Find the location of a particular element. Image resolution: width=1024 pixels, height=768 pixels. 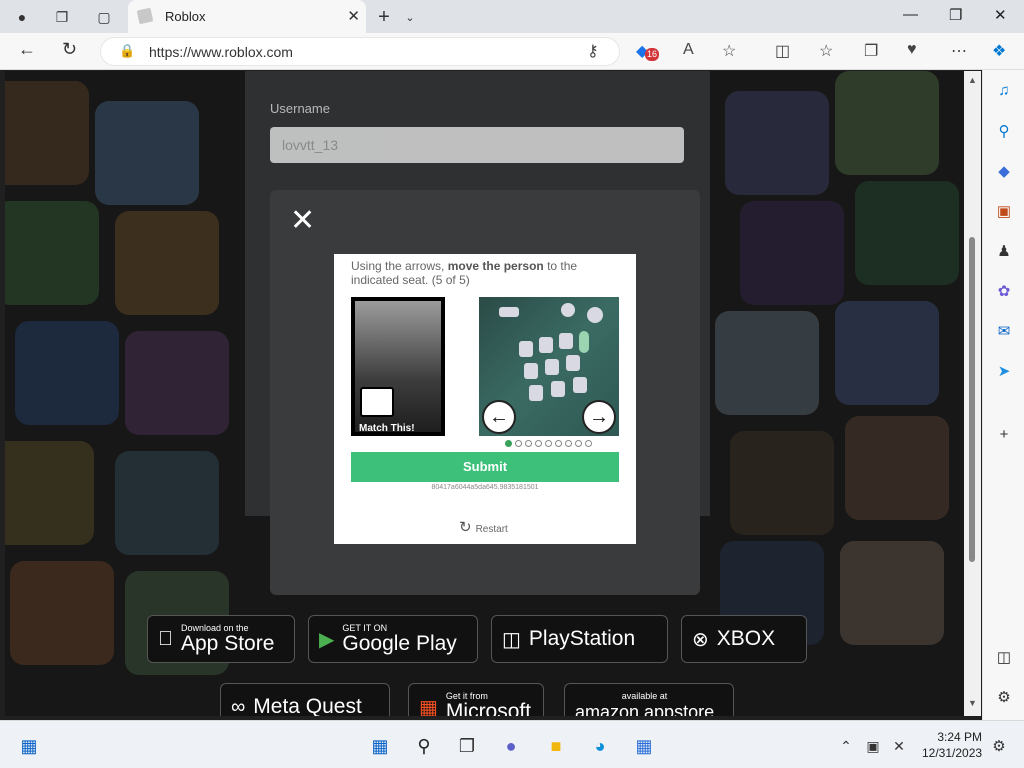

puzzle-image: ← → is located at coordinates (549, 366).